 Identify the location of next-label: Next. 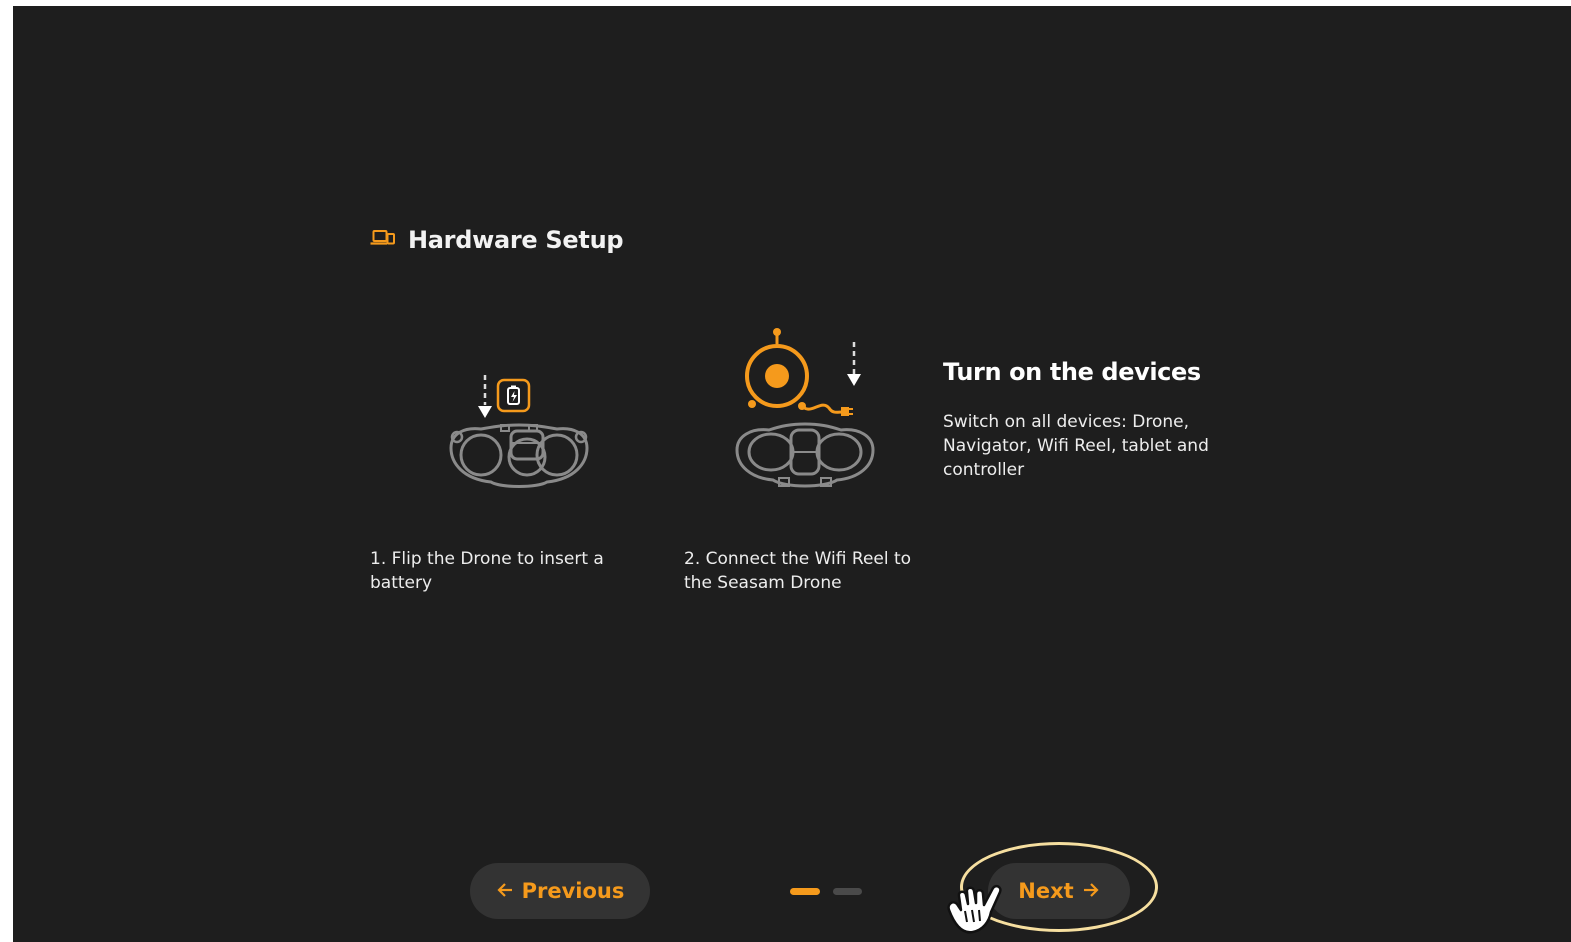
(1046, 891).